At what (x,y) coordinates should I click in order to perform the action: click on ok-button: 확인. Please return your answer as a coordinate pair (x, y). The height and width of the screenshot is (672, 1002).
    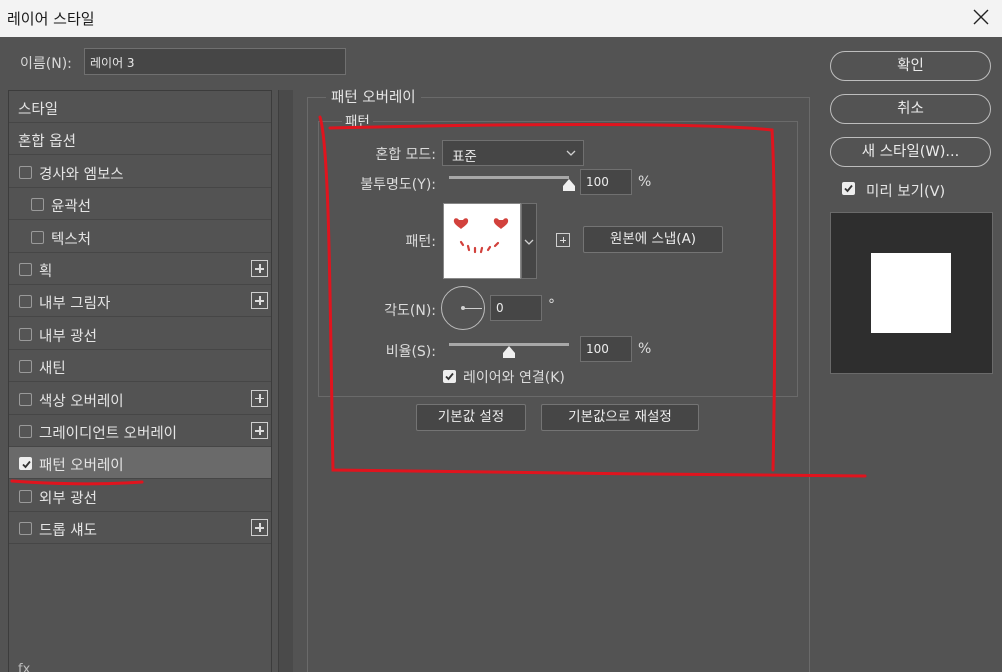
    Looking at the image, I should click on (910, 66).